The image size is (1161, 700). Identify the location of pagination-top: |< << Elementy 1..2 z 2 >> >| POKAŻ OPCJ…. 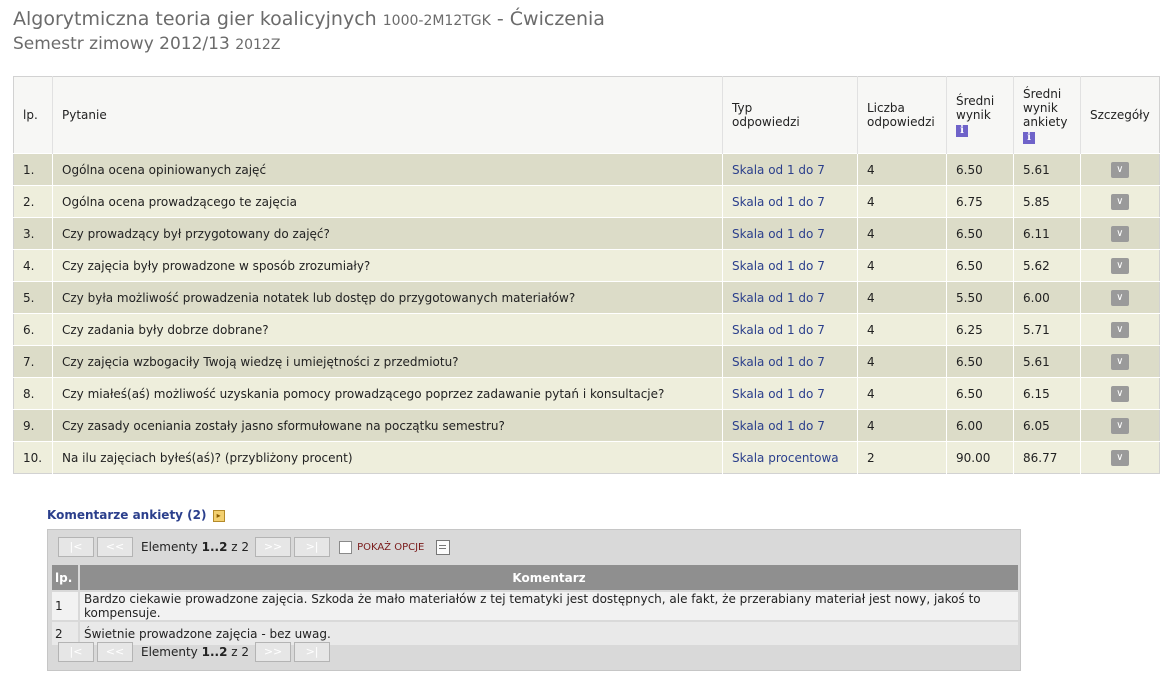
(254, 547).